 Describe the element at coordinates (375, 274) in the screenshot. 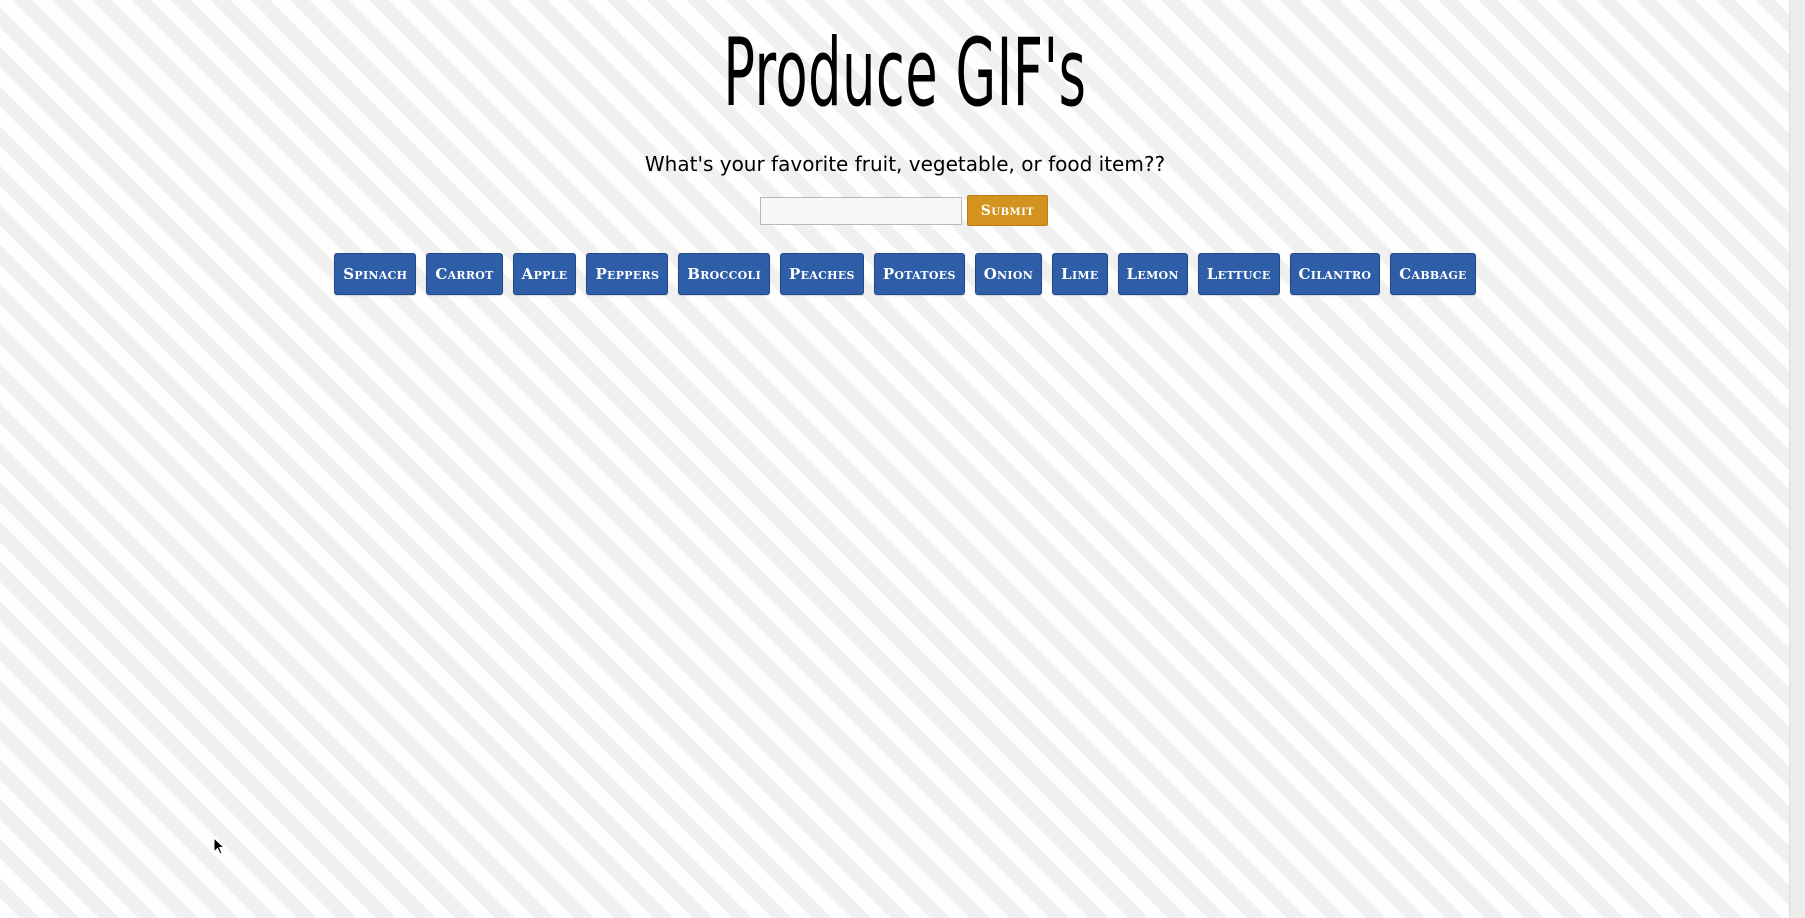

I see `produce-button-spinach: Spinach` at that location.